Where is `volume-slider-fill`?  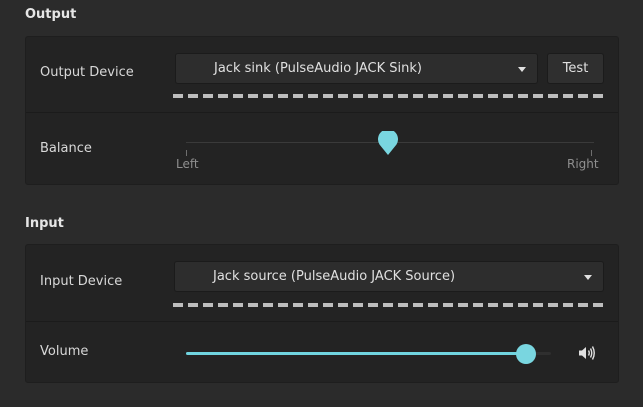
volume-slider-fill is located at coordinates (356, 353).